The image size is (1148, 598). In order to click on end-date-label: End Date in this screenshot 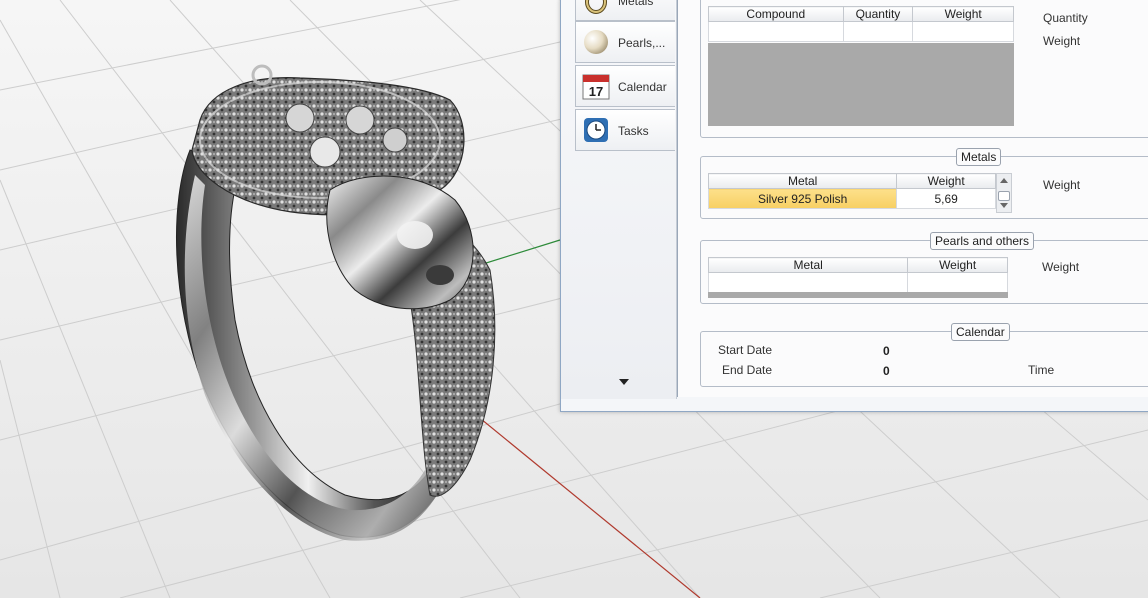, I will do `click(747, 370)`.